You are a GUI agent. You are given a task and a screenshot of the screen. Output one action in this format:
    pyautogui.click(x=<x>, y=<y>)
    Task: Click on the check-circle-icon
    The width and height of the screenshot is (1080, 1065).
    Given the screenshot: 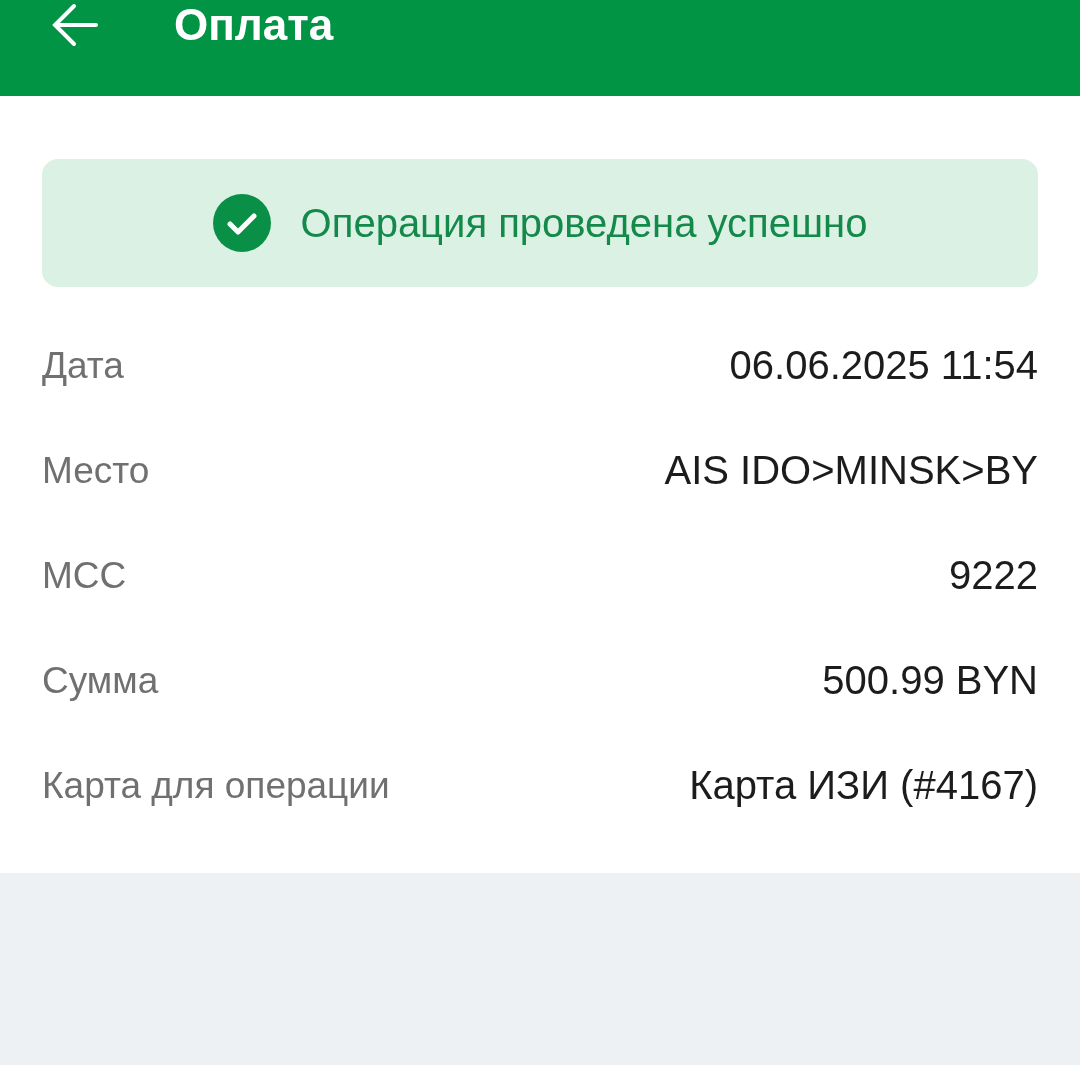 What is the action you would take?
    pyautogui.click(x=241, y=223)
    